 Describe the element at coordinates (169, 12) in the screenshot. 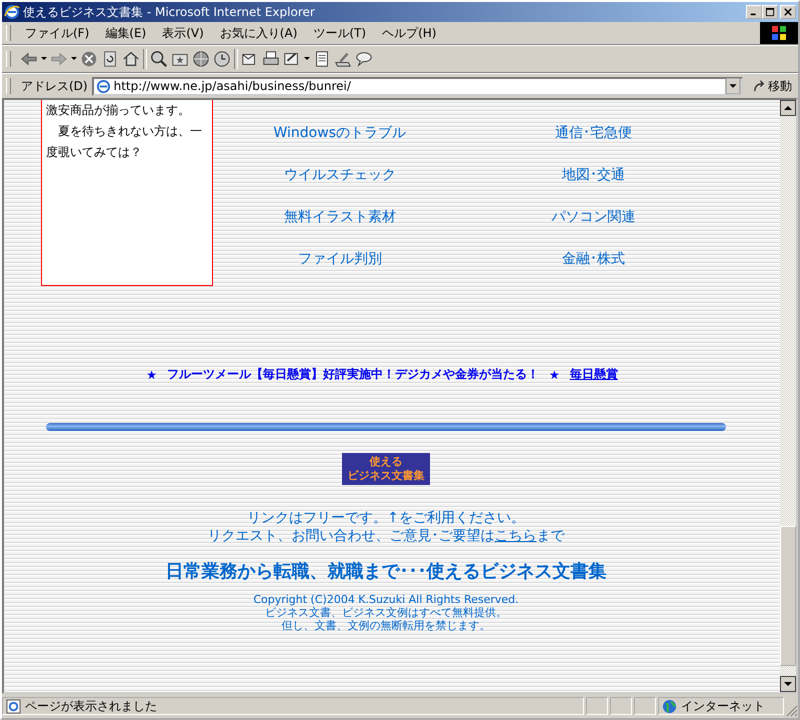

I see `window-title: 使えるビジネス文書集 - Microsoft Internet Explorer` at that location.